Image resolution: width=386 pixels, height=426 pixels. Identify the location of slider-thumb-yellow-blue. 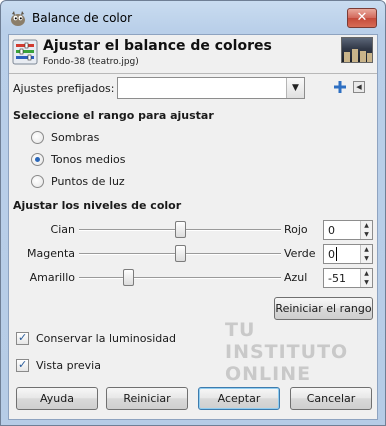
(128, 277).